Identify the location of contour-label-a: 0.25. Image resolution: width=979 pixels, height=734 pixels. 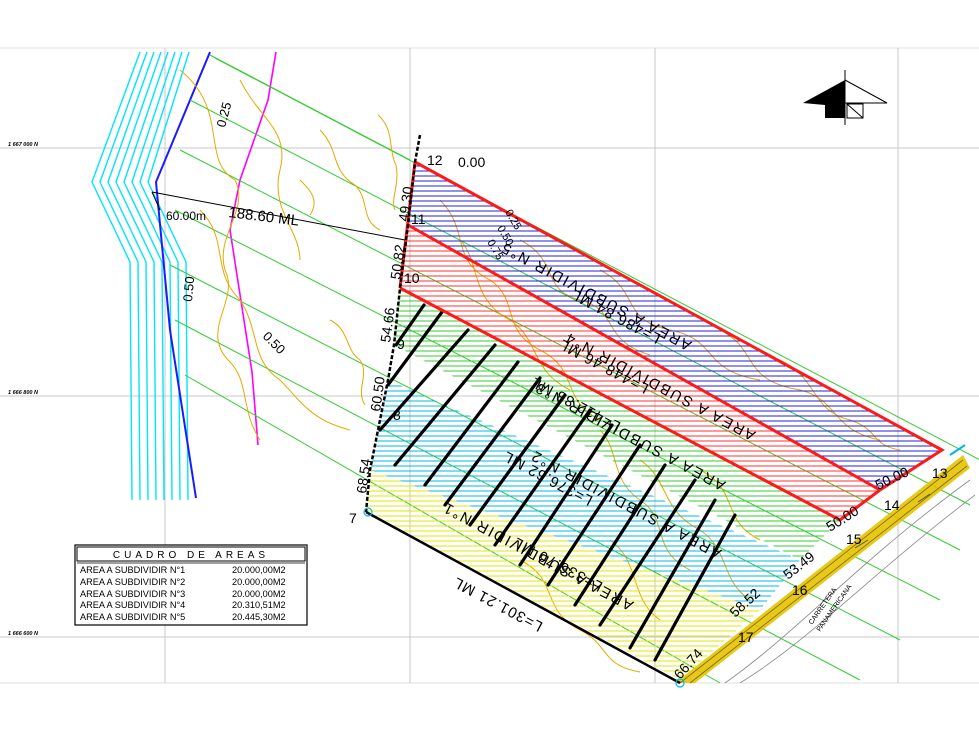
(223, 114).